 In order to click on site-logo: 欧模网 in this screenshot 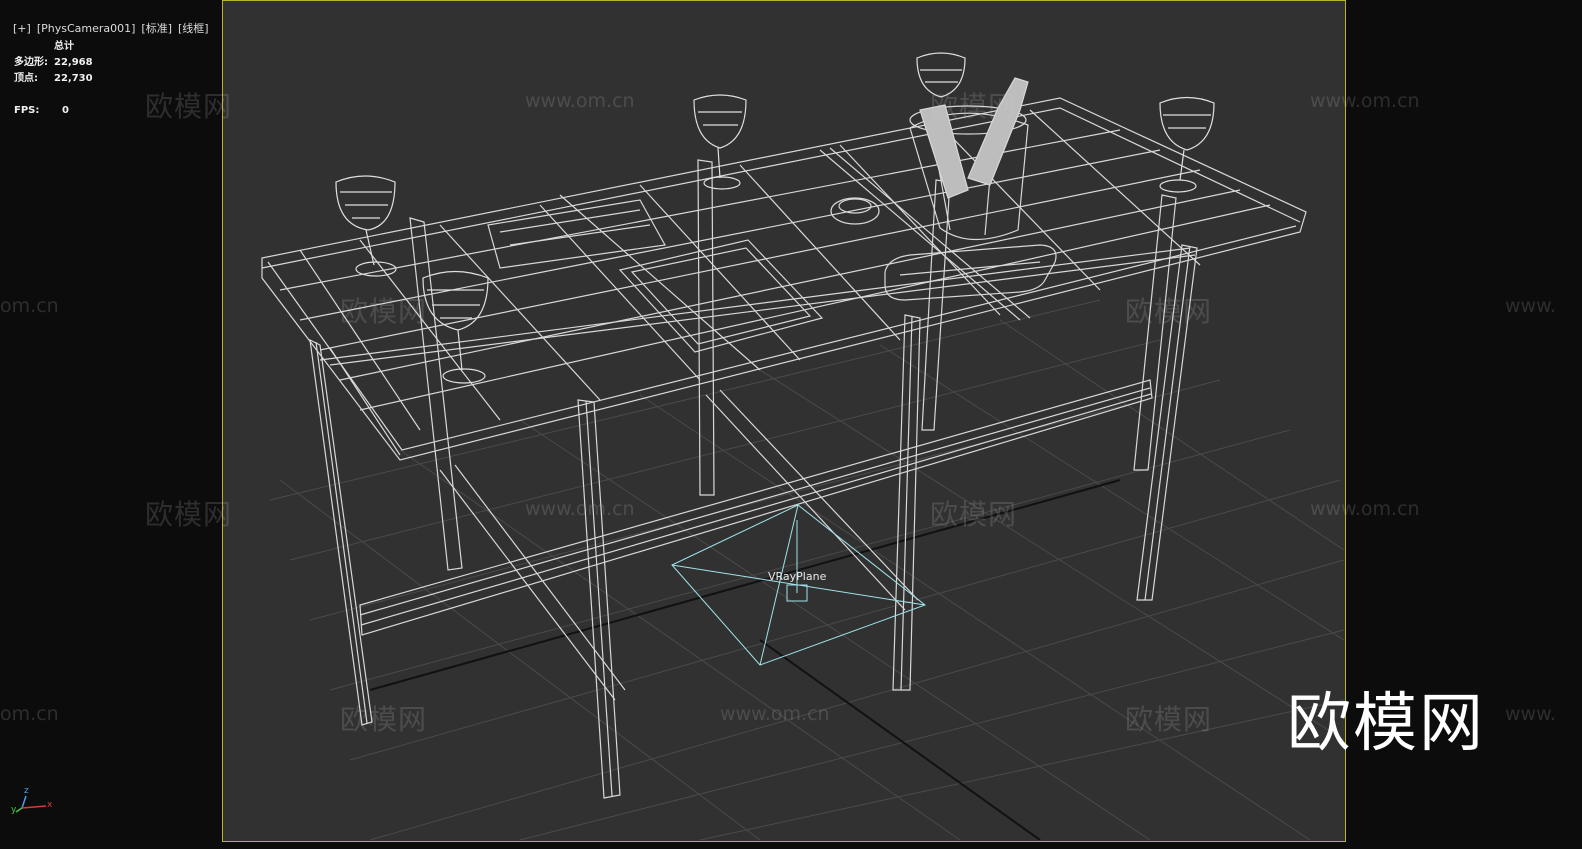, I will do `click(1386, 724)`.